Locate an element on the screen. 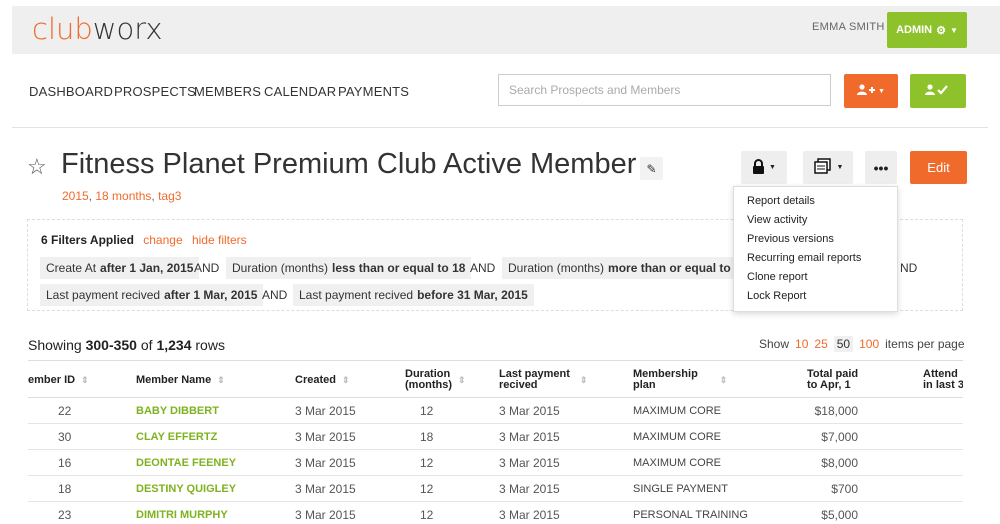 This screenshot has width=1000, height=524. menu-item-view-activity: View activity is located at coordinates (815, 221).